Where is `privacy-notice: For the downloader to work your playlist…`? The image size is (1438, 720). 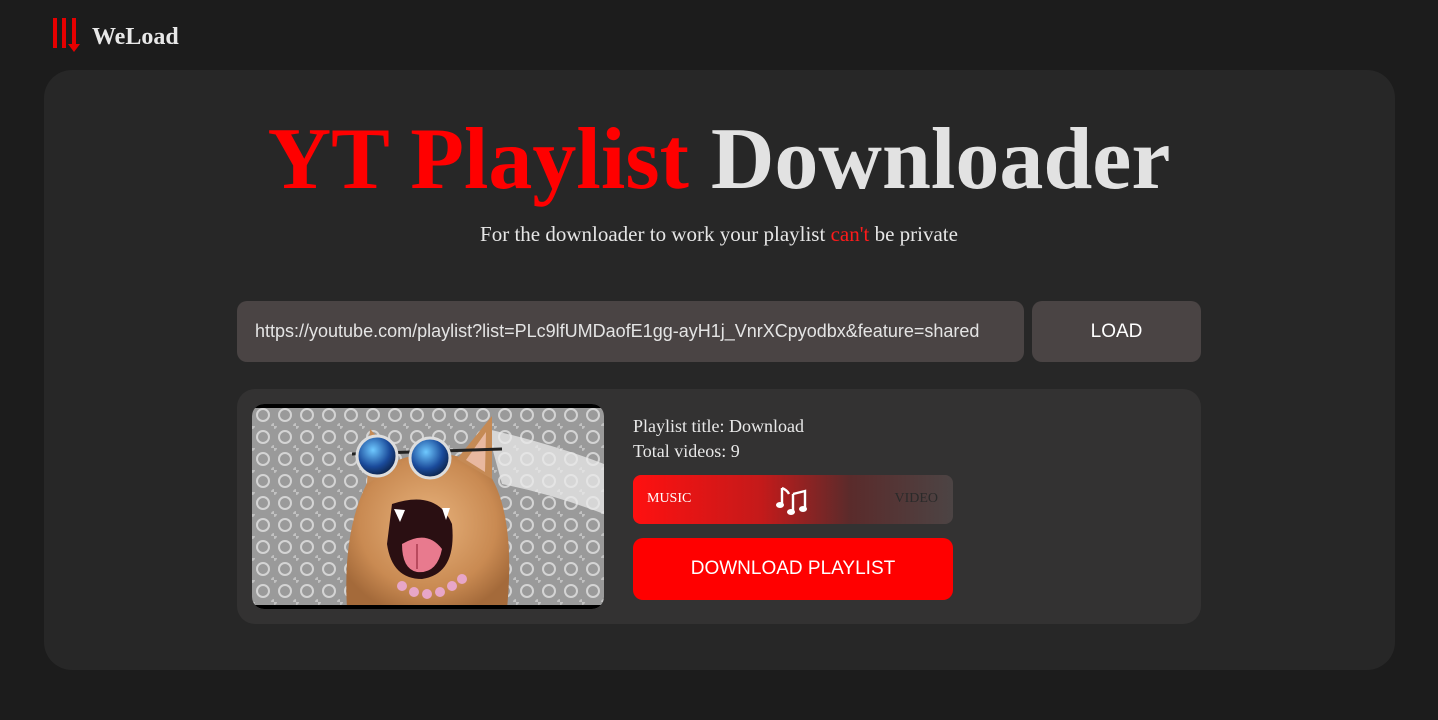
privacy-notice: For the downloader to work your playlist… is located at coordinates (719, 234).